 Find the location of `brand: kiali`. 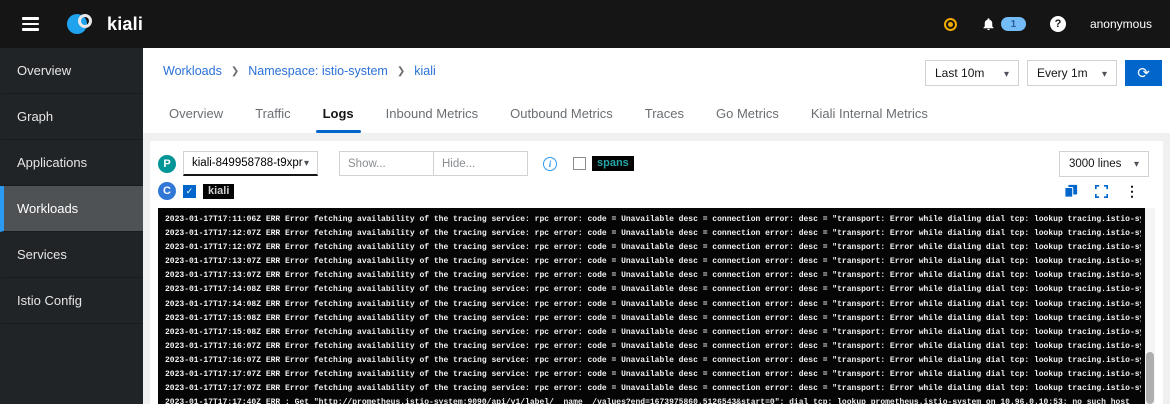

brand: kiali is located at coordinates (105, 24).